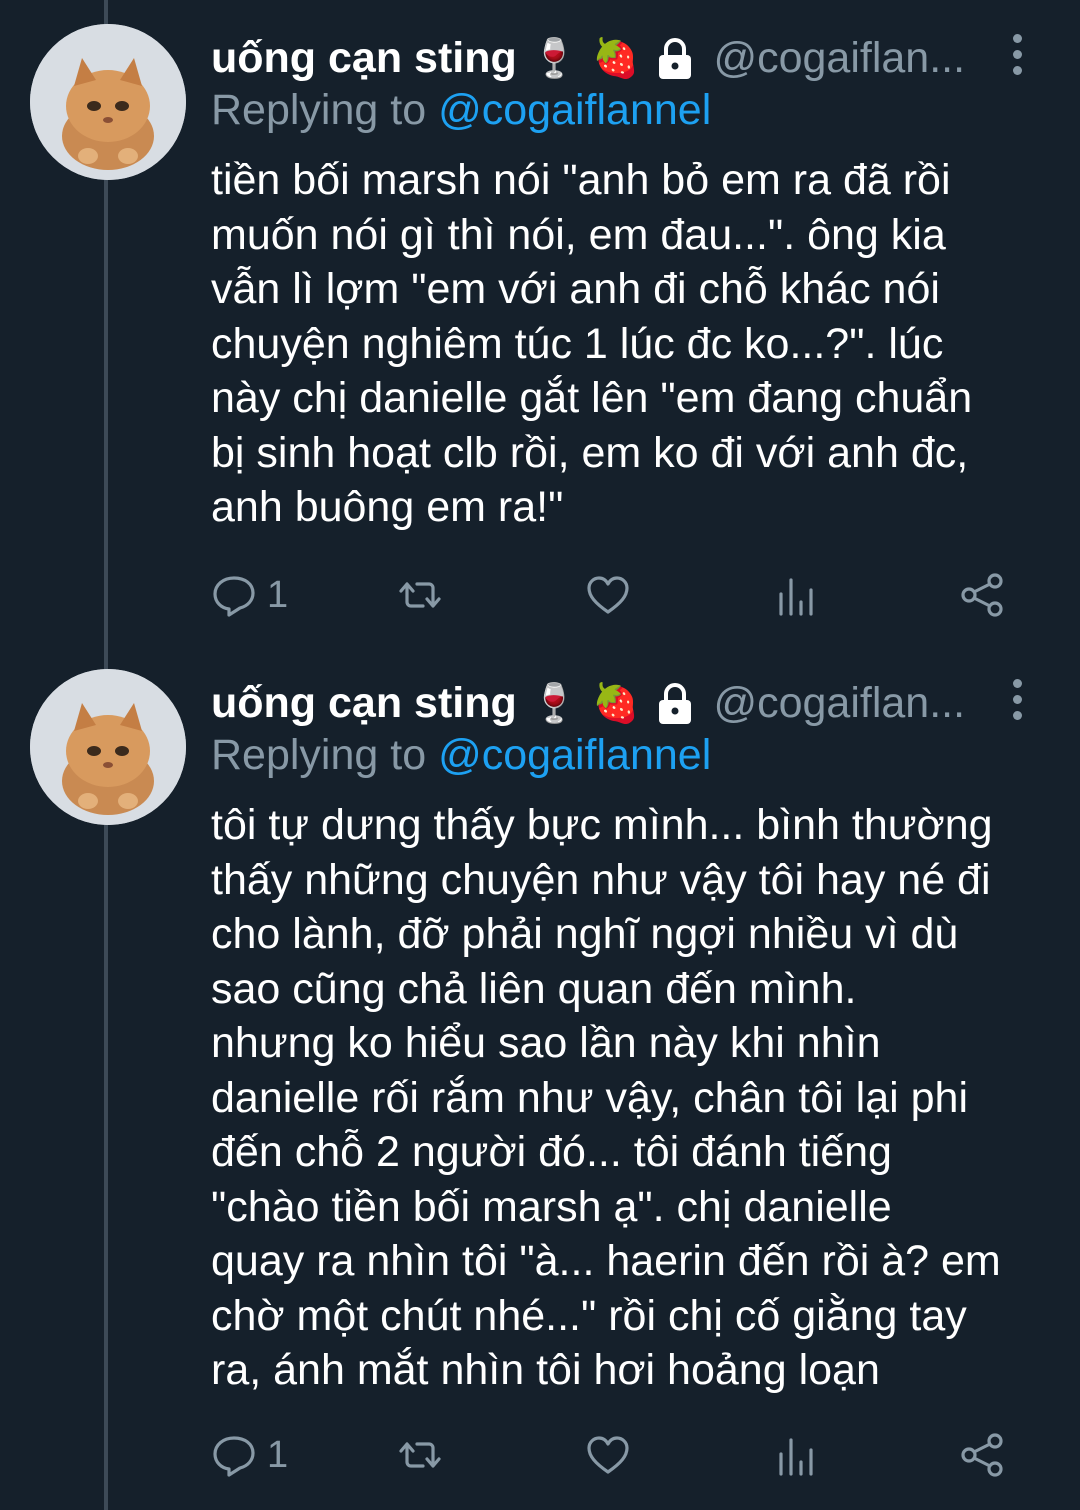 This screenshot has height=1510, width=1080. Describe the element at coordinates (592, 398) in the screenshot. I see `tweet-text-line: này chị danielle gắt lên "em đang chuẩn` at that location.